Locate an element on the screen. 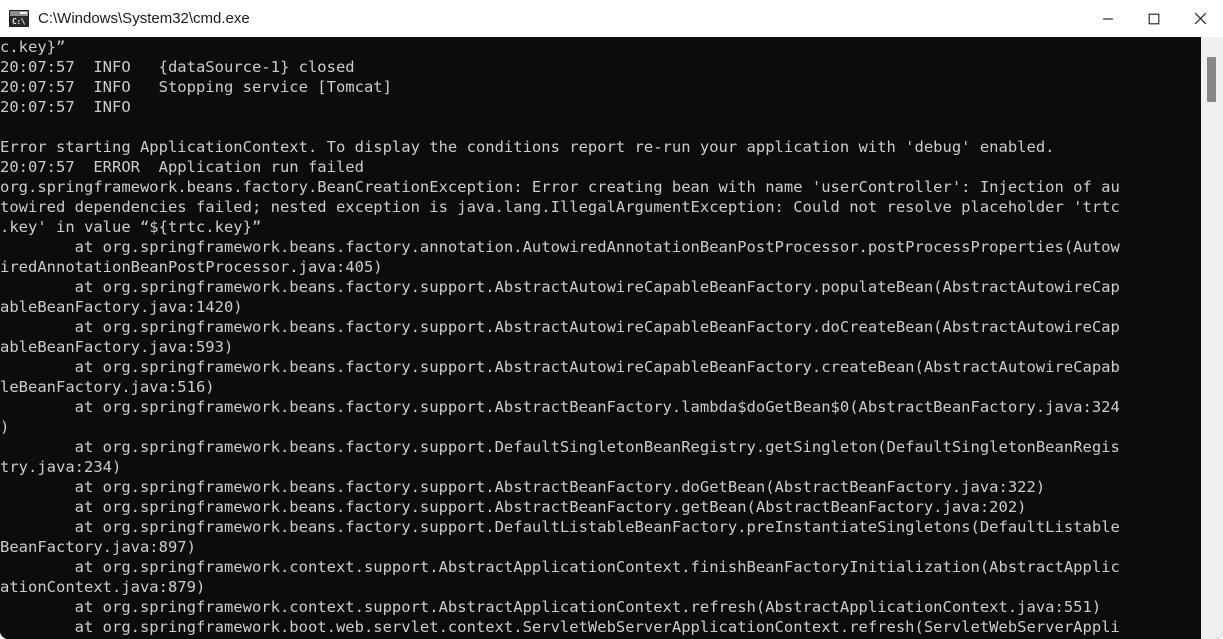  minimize-button is located at coordinates (1108, 18).